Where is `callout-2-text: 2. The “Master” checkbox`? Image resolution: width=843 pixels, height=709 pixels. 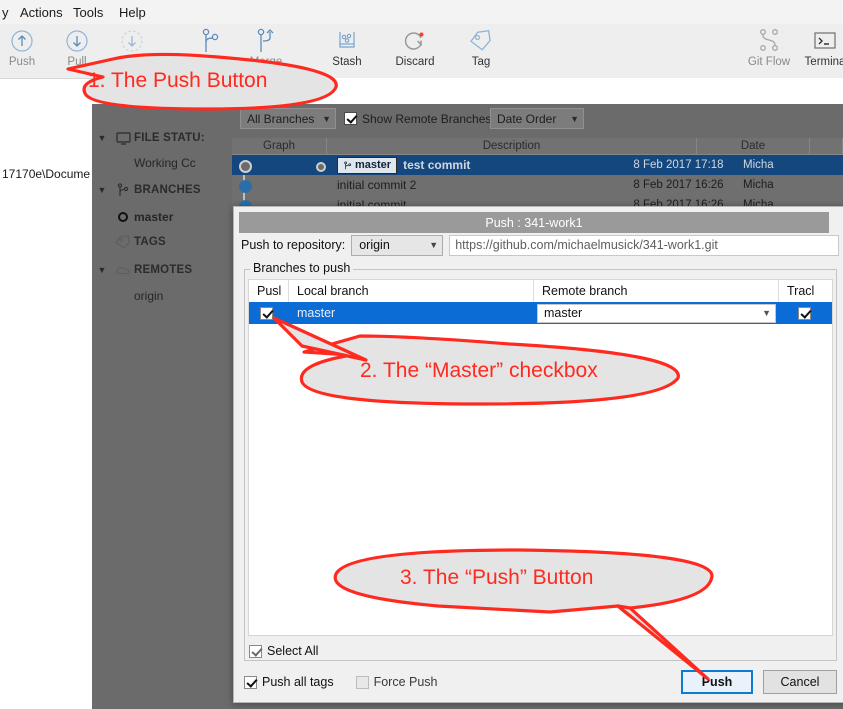 callout-2-text: 2. The “Master” checkbox is located at coordinates (479, 370).